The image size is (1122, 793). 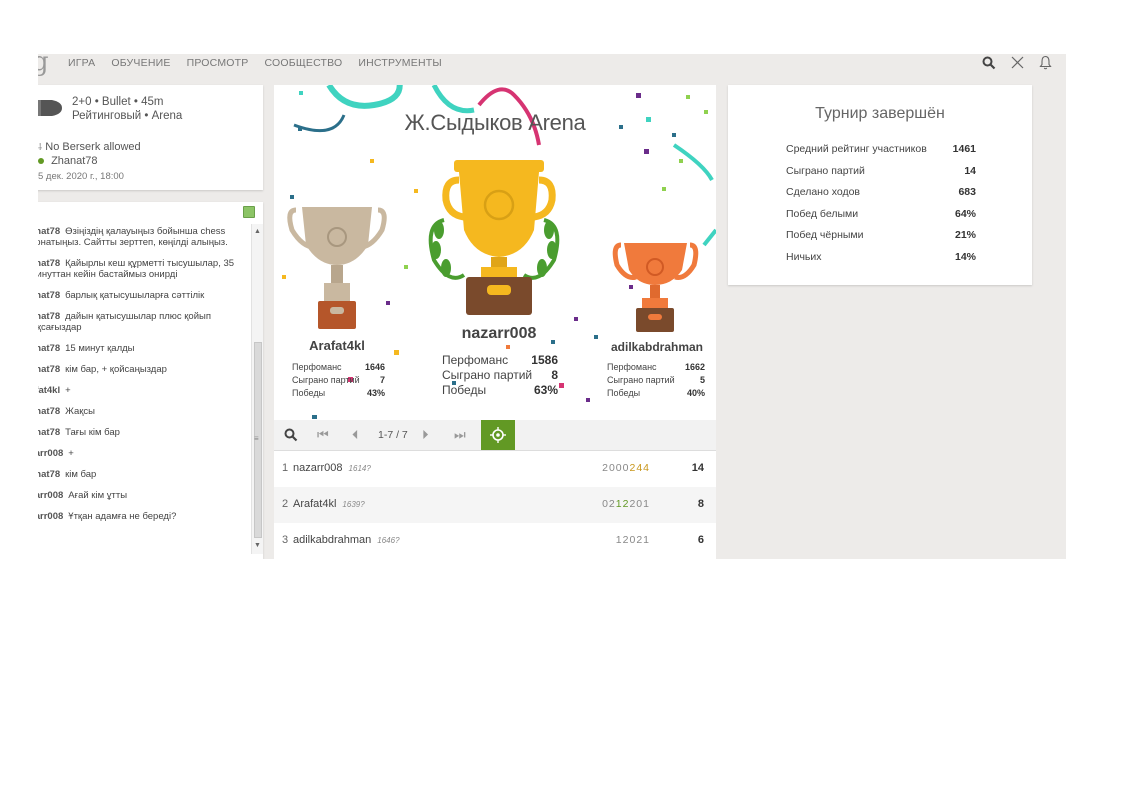 What do you see at coordinates (40, 147) in the screenshot?
I see `sword-icon: ⸸` at bounding box center [40, 147].